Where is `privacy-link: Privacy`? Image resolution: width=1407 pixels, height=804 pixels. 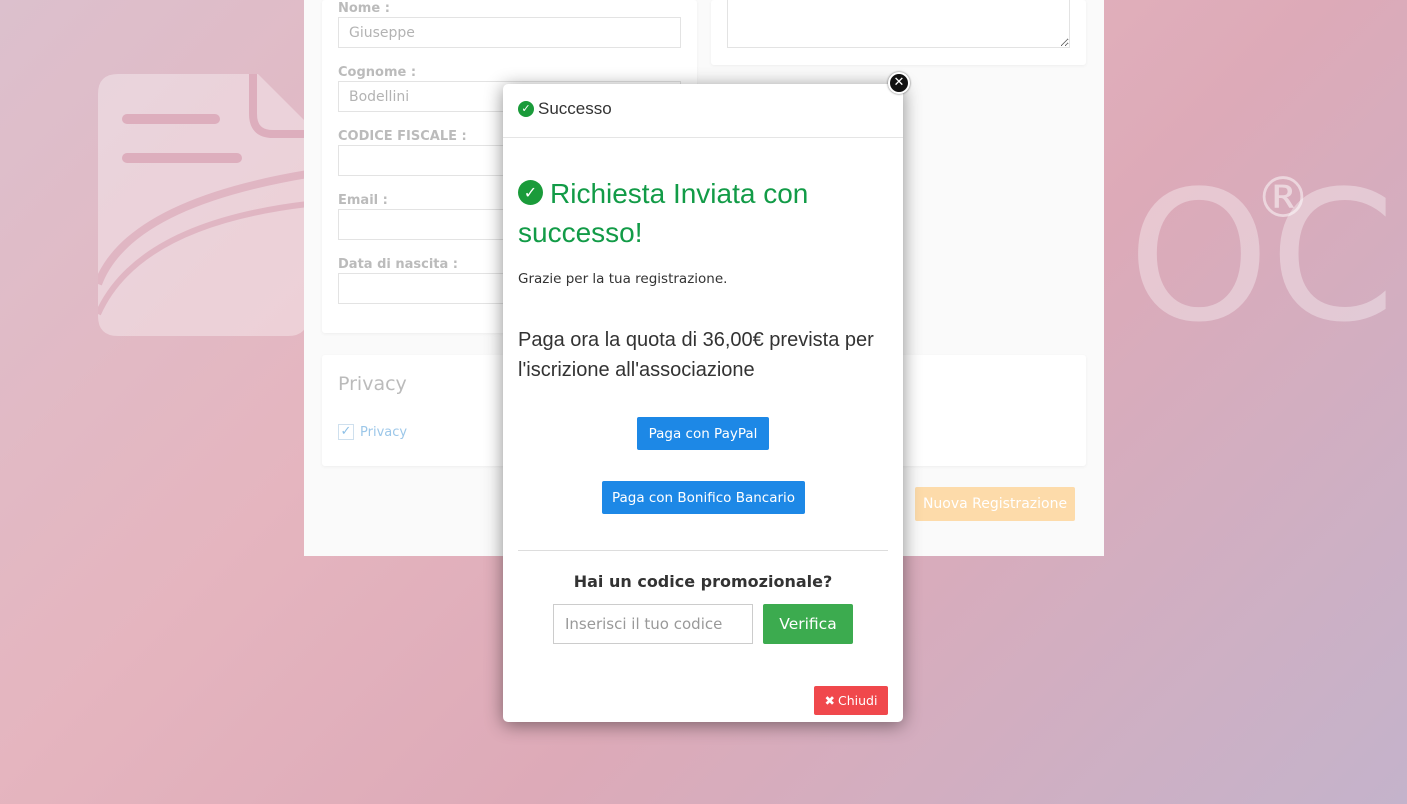
privacy-link: Privacy is located at coordinates (383, 432).